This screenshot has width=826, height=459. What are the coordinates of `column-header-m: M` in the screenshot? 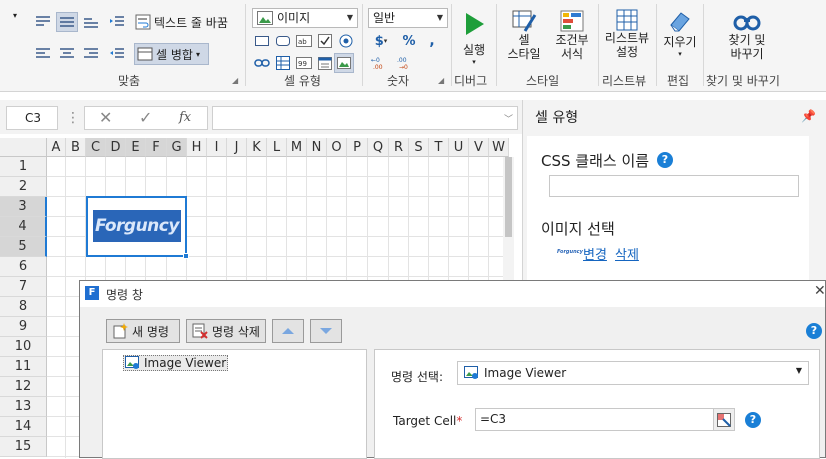 It's located at (297, 147).